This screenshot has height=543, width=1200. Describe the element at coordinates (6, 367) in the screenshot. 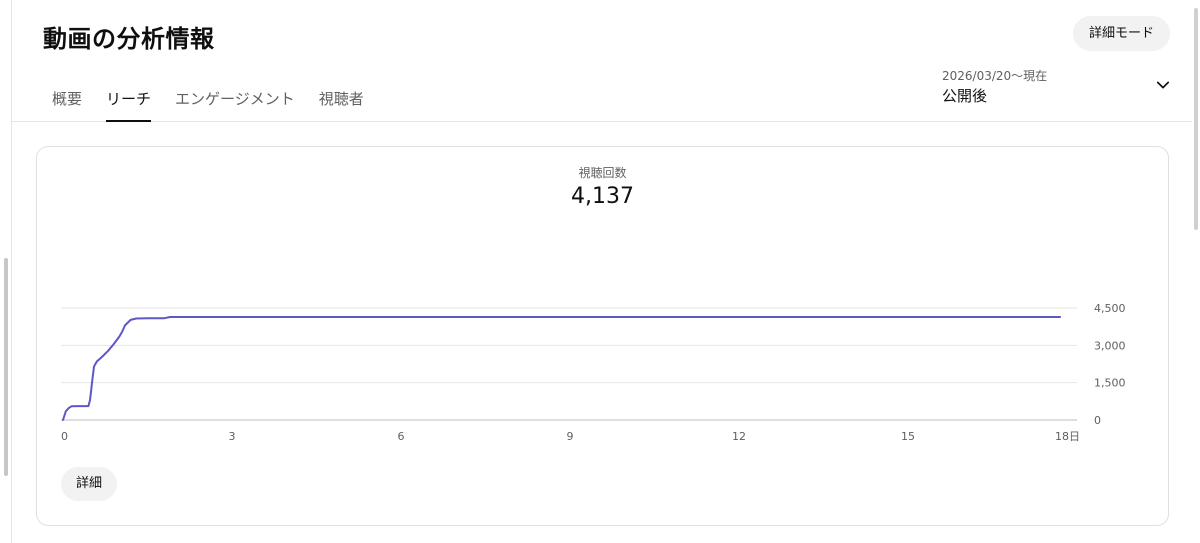

I see `left-scrollbar-thumb` at that location.